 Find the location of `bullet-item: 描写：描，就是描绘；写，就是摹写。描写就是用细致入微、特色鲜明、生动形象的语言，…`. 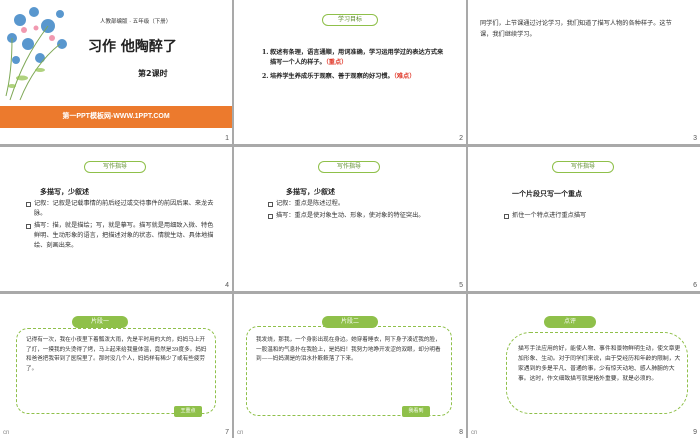

bullet-item: 描写：描，就是描绘；写，就是摹写。描写就是用细致入微、特色鲜明、生动形象的语言，… is located at coordinates (121, 236).